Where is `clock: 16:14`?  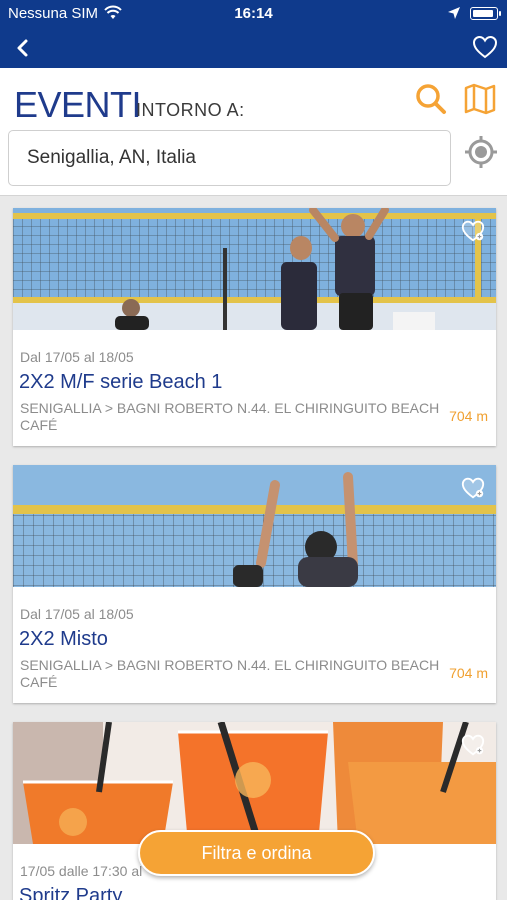 clock: 16:14 is located at coordinates (253, 13).